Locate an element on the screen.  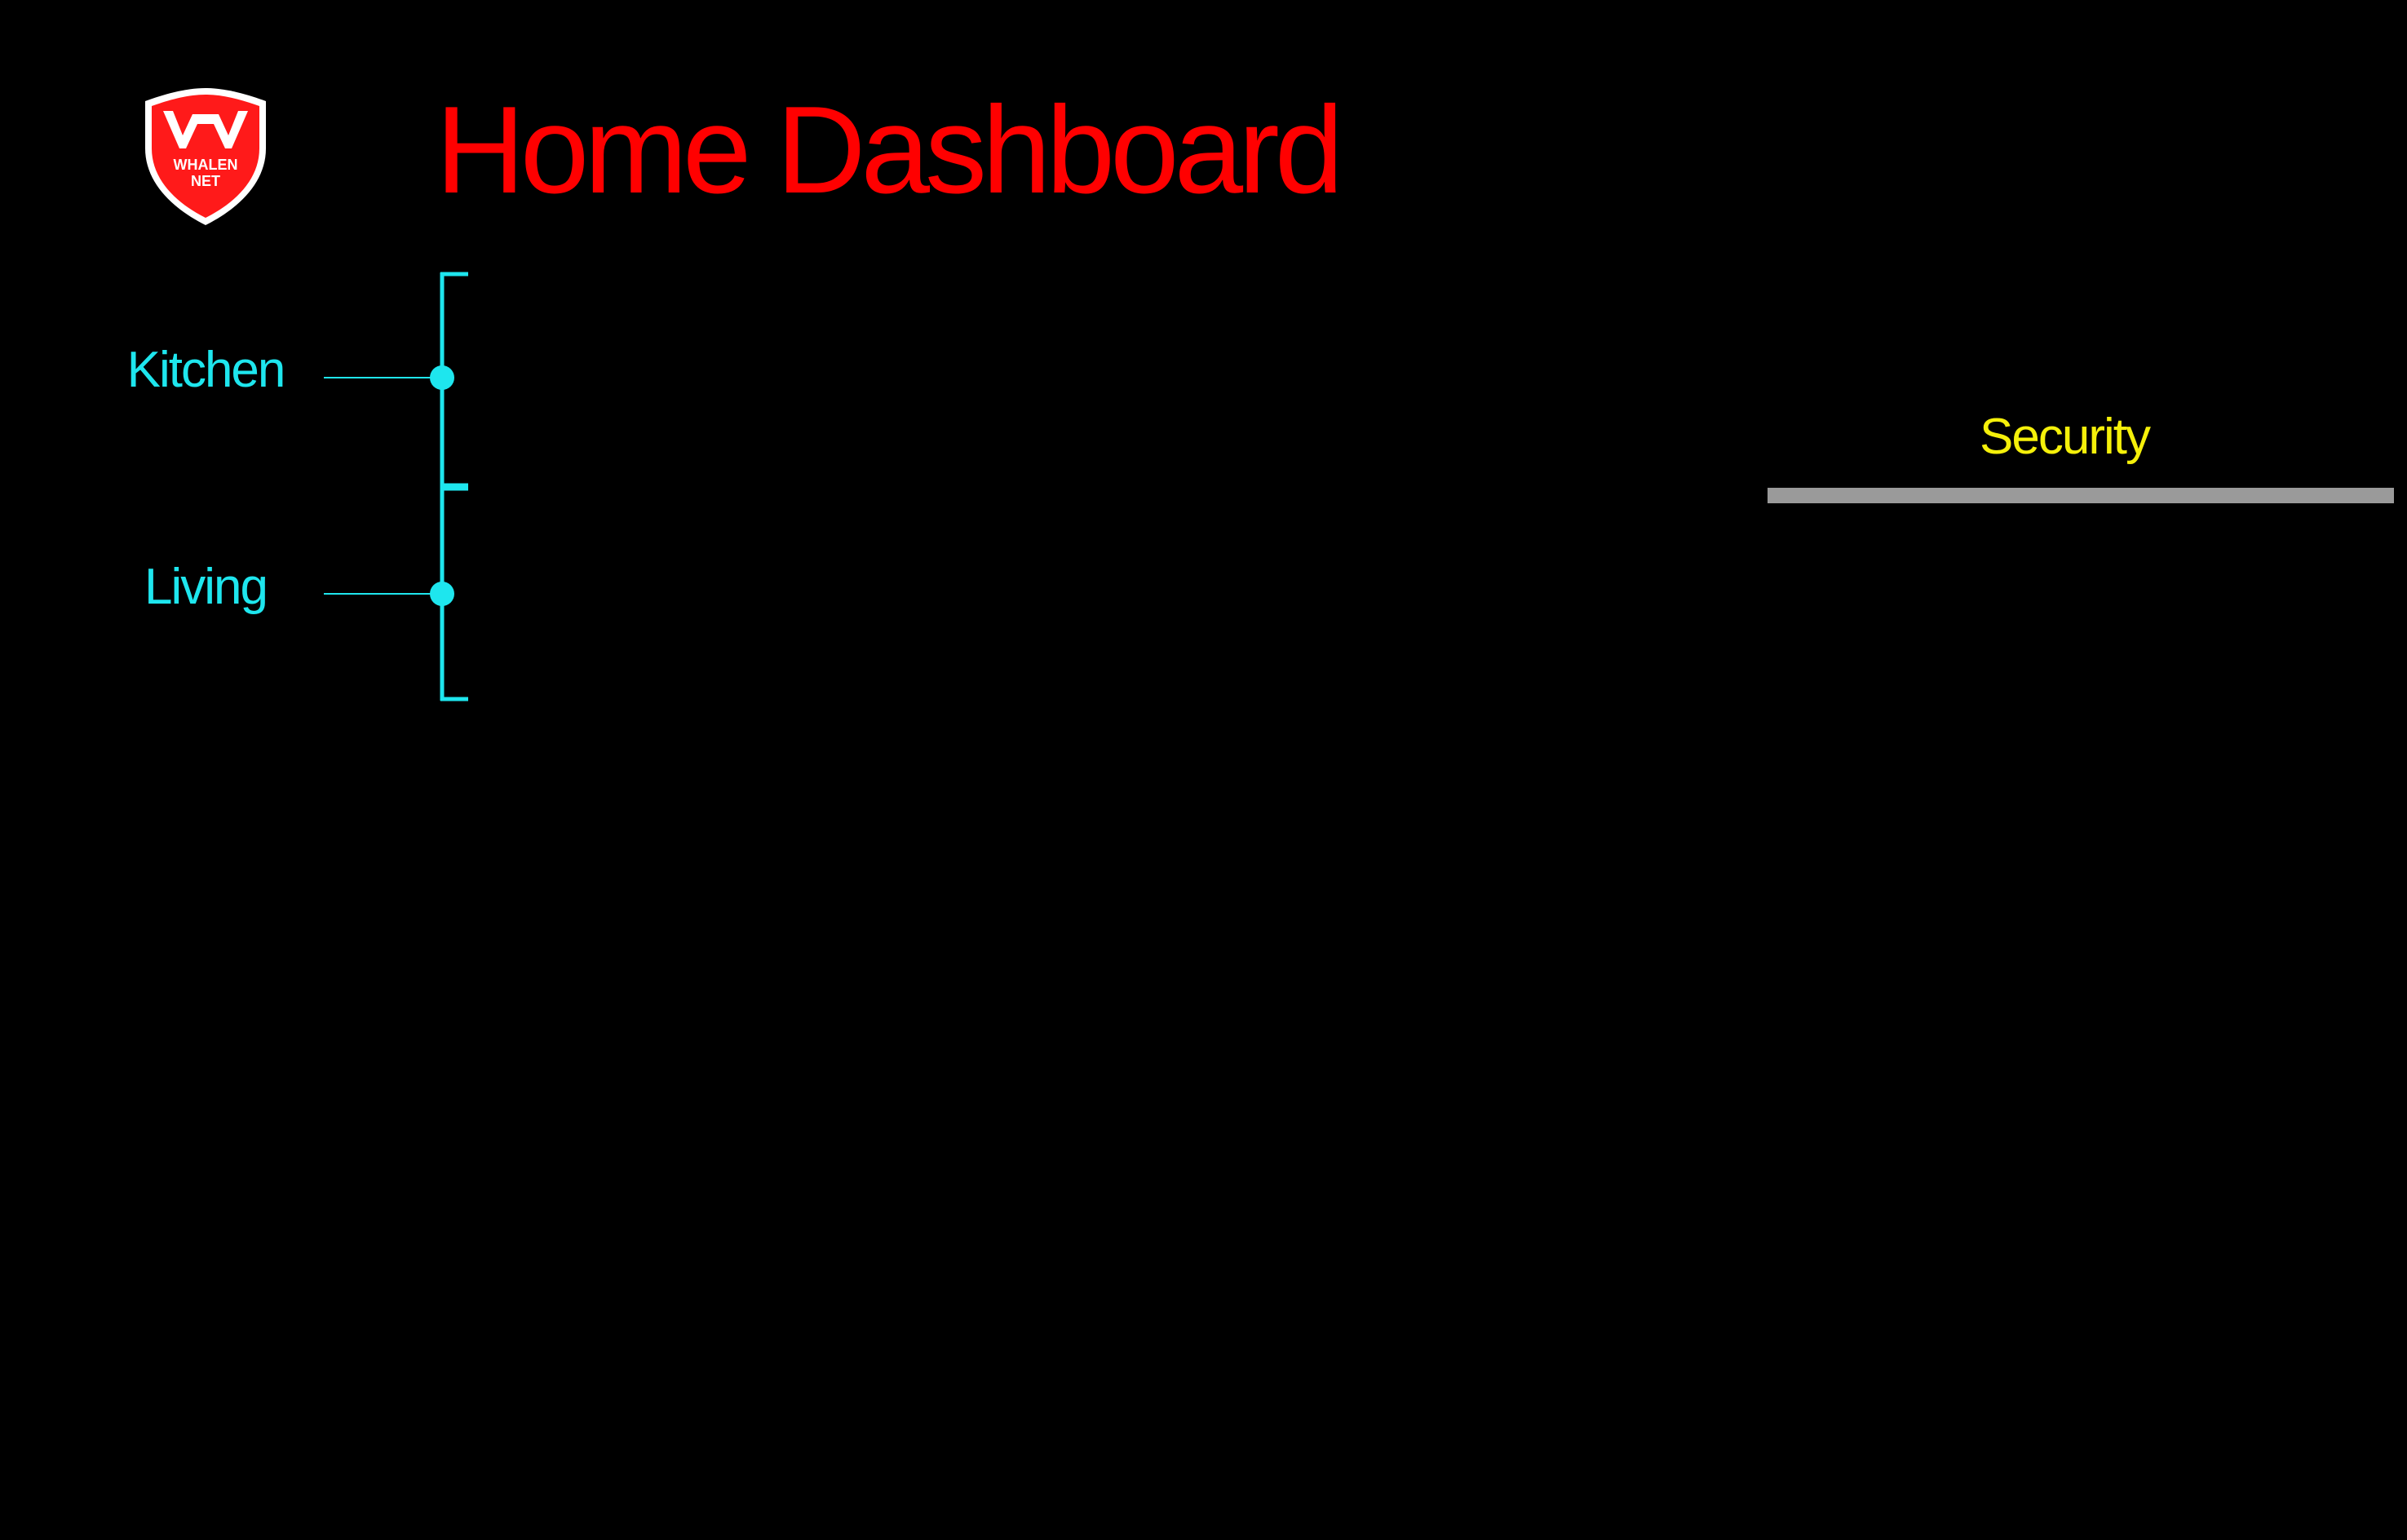
security-panel: Security is located at coordinates (2081, 457).